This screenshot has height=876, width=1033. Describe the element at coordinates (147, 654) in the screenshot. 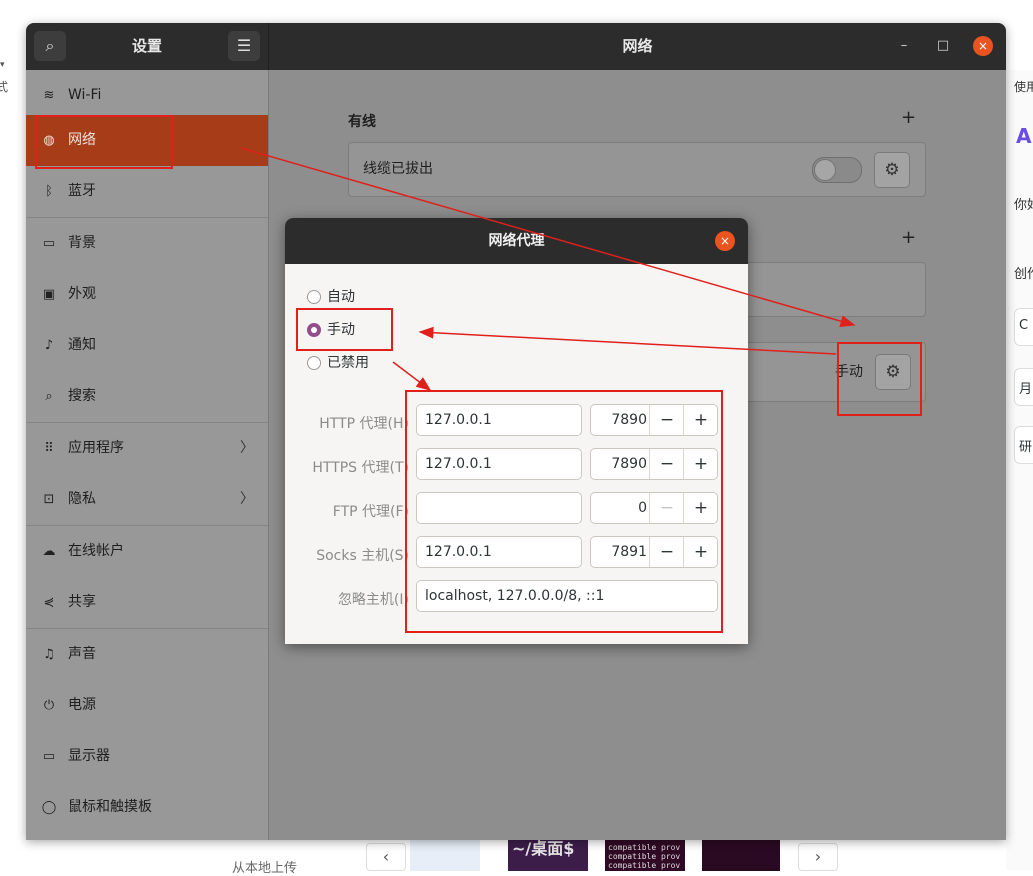

I see `sidebar-item-sound: ♫ 声音` at that location.